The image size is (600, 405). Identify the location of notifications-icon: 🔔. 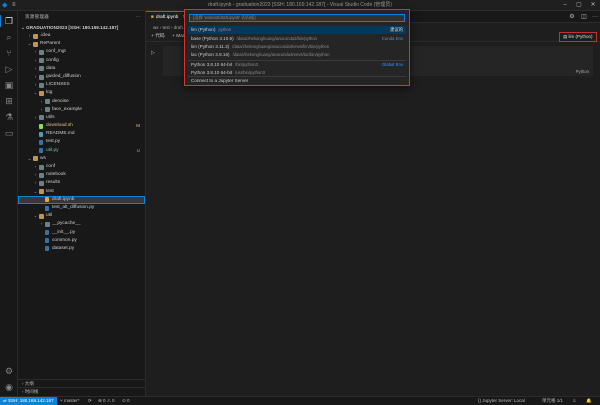
(589, 401).